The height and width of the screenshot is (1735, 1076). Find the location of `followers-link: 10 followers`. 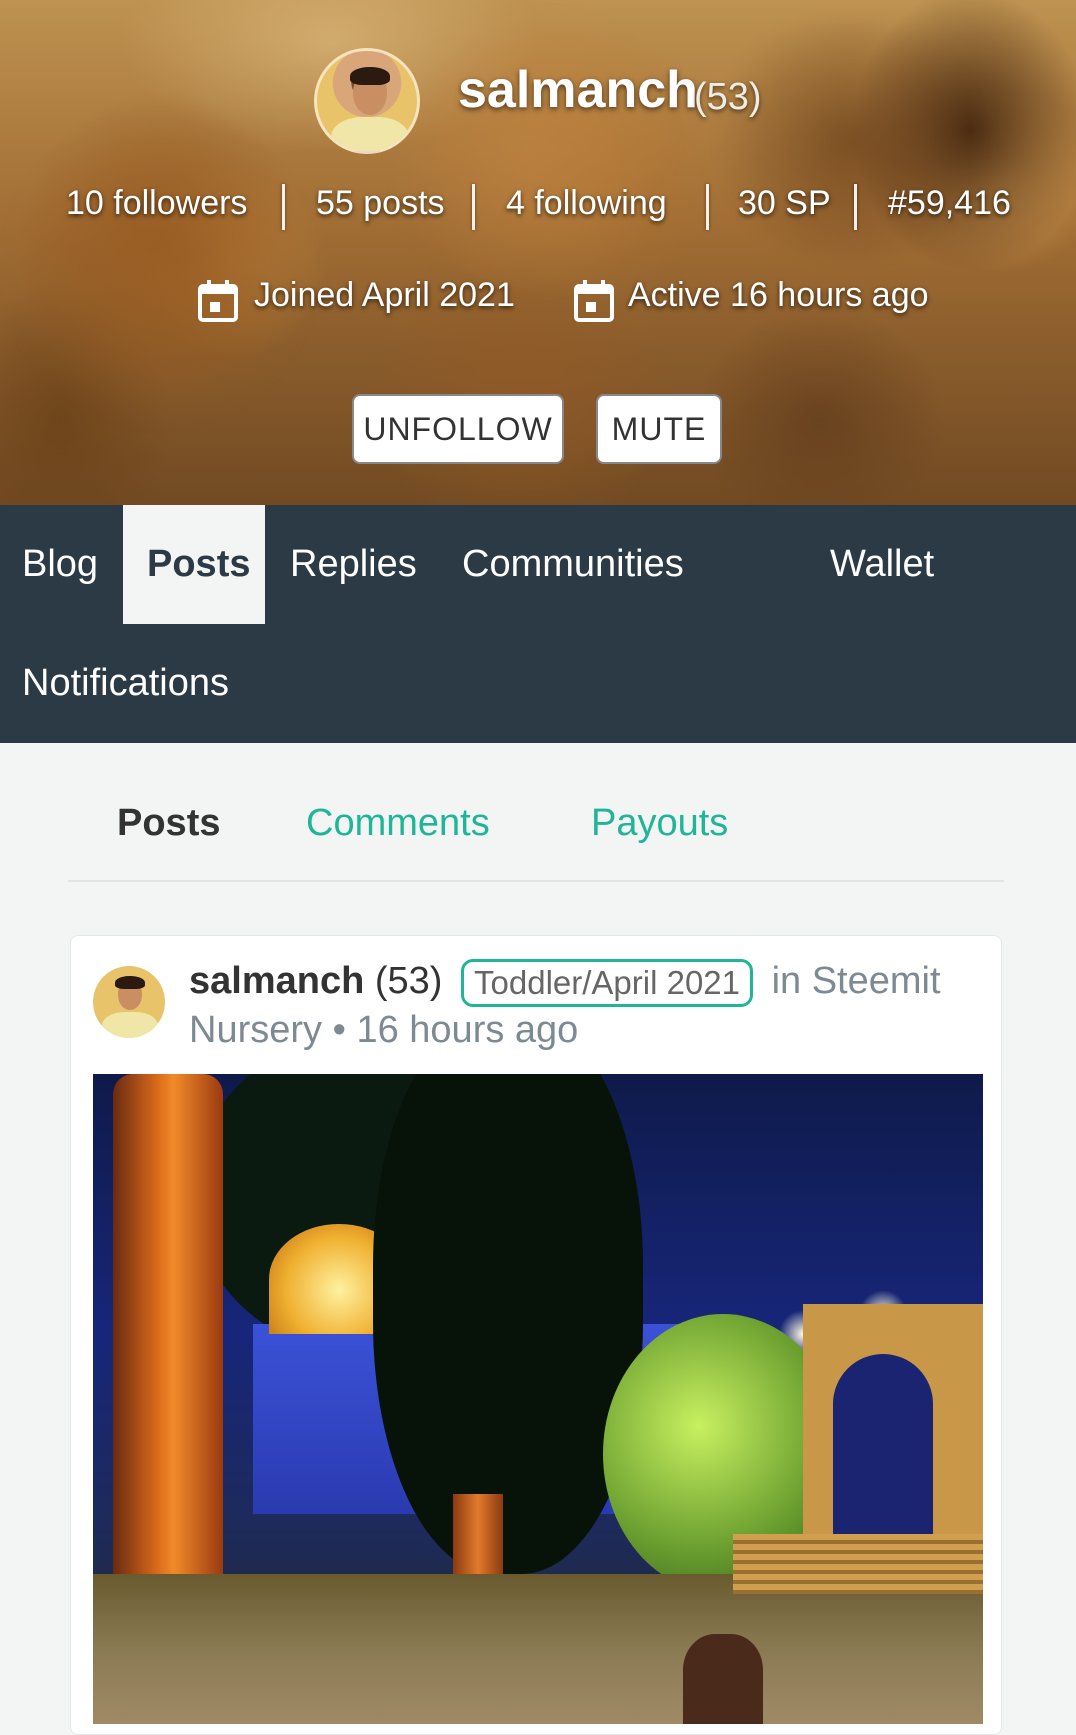

followers-link: 10 followers is located at coordinates (156, 203).